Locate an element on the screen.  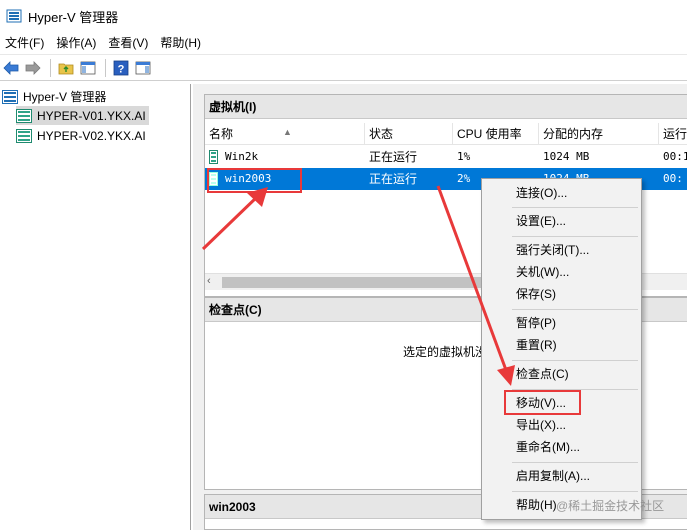
tree-server-hyper-v01: HYPER-V01.YKX.AI is located at coordinates (82, 115).